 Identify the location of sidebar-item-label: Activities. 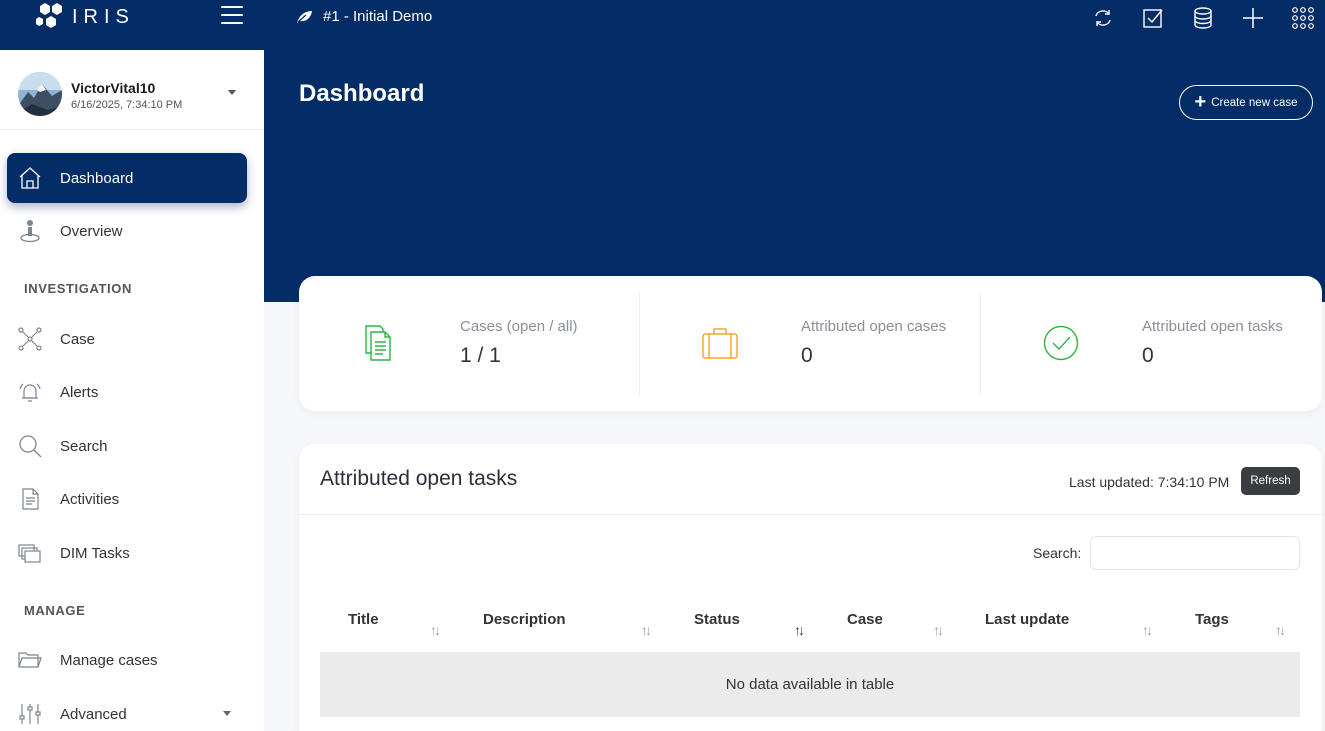
(90, 499).